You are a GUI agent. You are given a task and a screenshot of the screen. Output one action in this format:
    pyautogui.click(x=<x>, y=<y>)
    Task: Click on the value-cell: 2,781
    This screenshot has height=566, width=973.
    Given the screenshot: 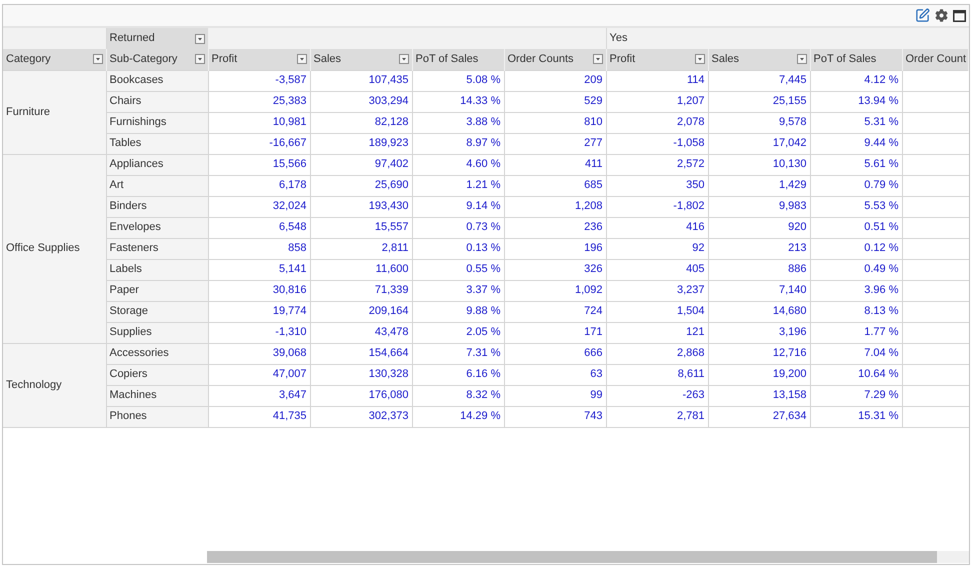 What is the action you would take?
    pyautogui.click(x=657, y=416)
    